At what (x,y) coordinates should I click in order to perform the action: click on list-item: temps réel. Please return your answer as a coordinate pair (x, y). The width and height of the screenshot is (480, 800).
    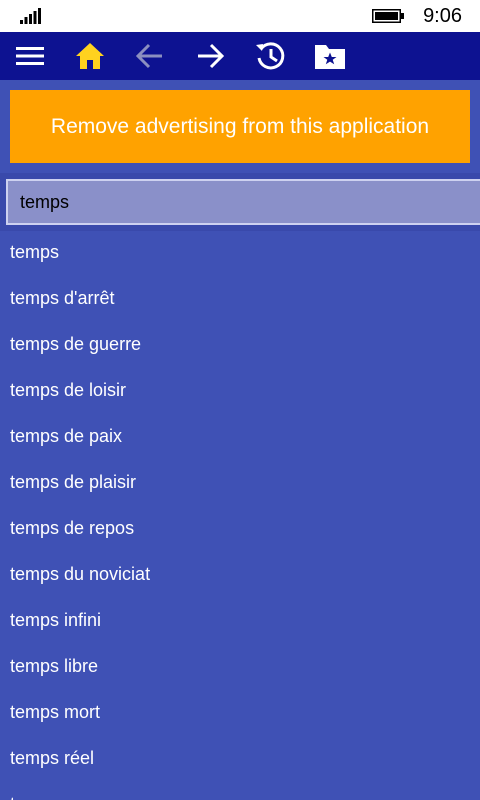
    Looking at the image, I should click on (240, 758).